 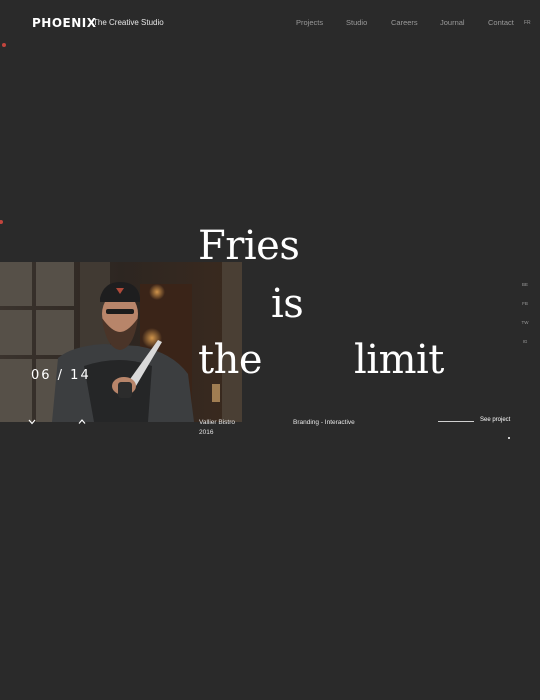 What do you see at coordinates (456, 421) in the screenshot?
I see `cta-line` at bounding box center [456, 421].